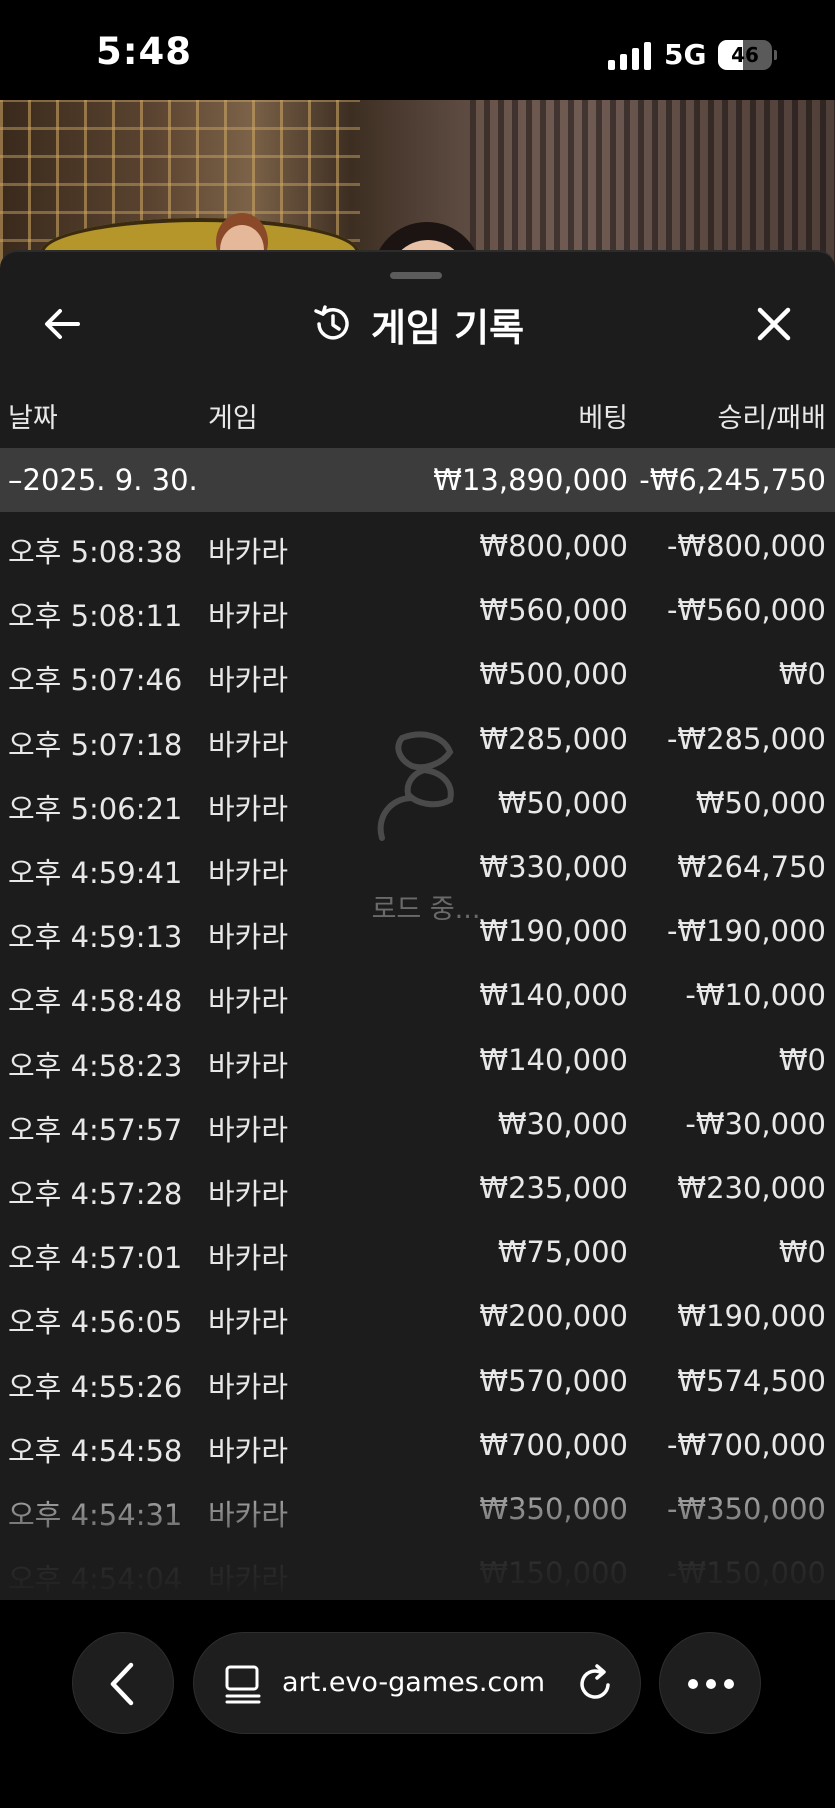 This screenshot has height=1808, width=835. What do you see at coordinates (95, 1194) in the screenshot?
I see `row-time: 오후 4:57:28` at bounding box center [95, 1194].